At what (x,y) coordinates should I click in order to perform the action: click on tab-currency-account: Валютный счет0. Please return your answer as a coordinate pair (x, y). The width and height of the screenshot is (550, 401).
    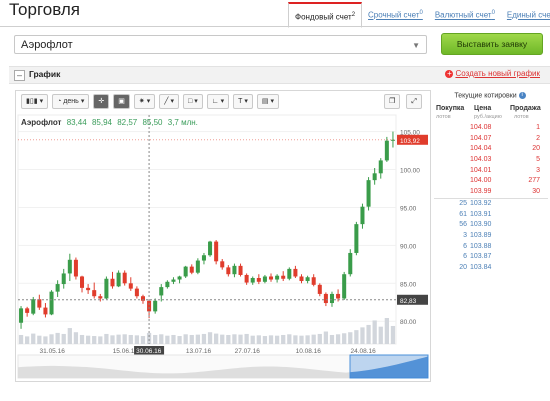
    Looking at the image, I should click on (465, 13).